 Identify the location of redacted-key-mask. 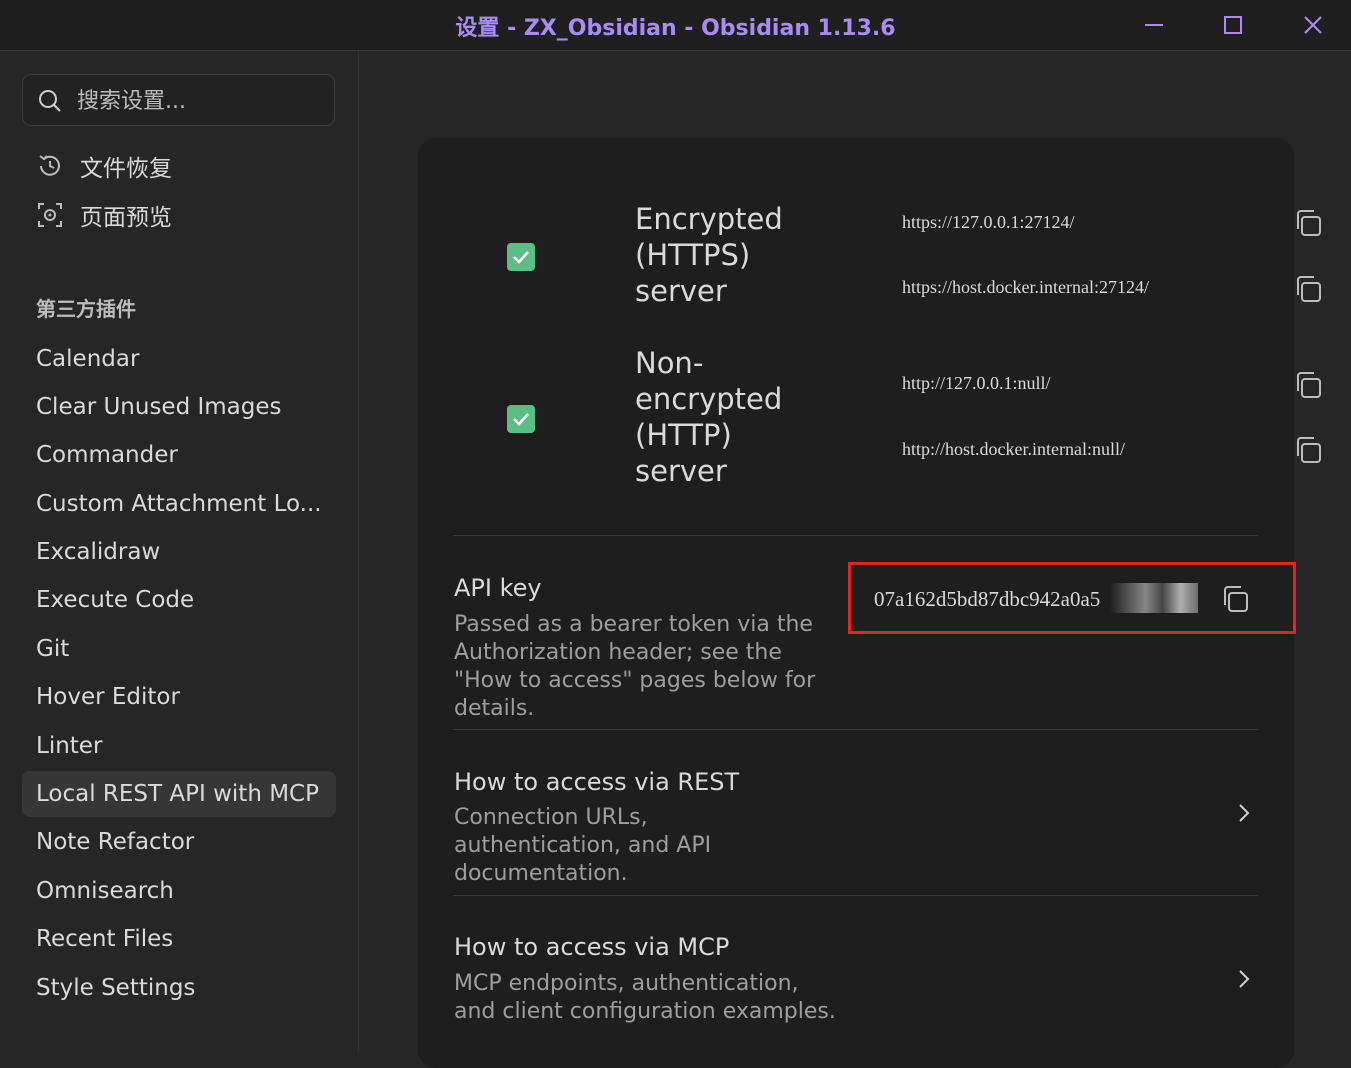
(1154, 598).